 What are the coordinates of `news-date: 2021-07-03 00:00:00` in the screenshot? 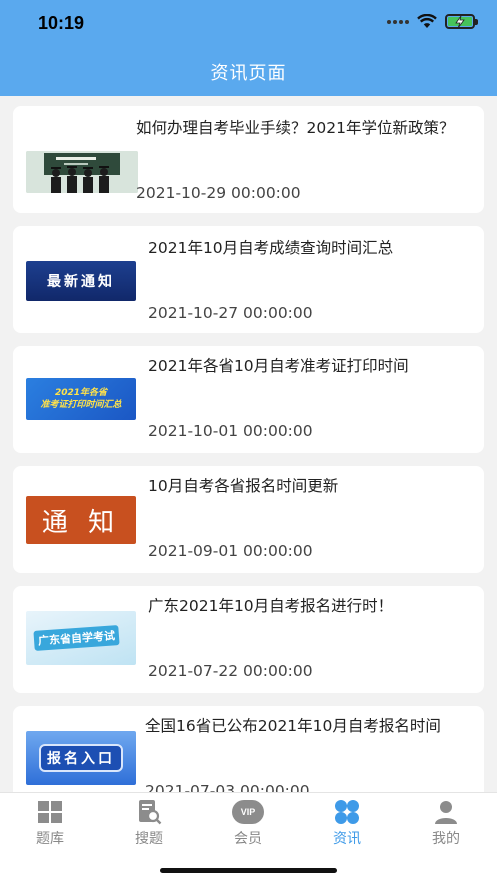 It's located at (227, 787).